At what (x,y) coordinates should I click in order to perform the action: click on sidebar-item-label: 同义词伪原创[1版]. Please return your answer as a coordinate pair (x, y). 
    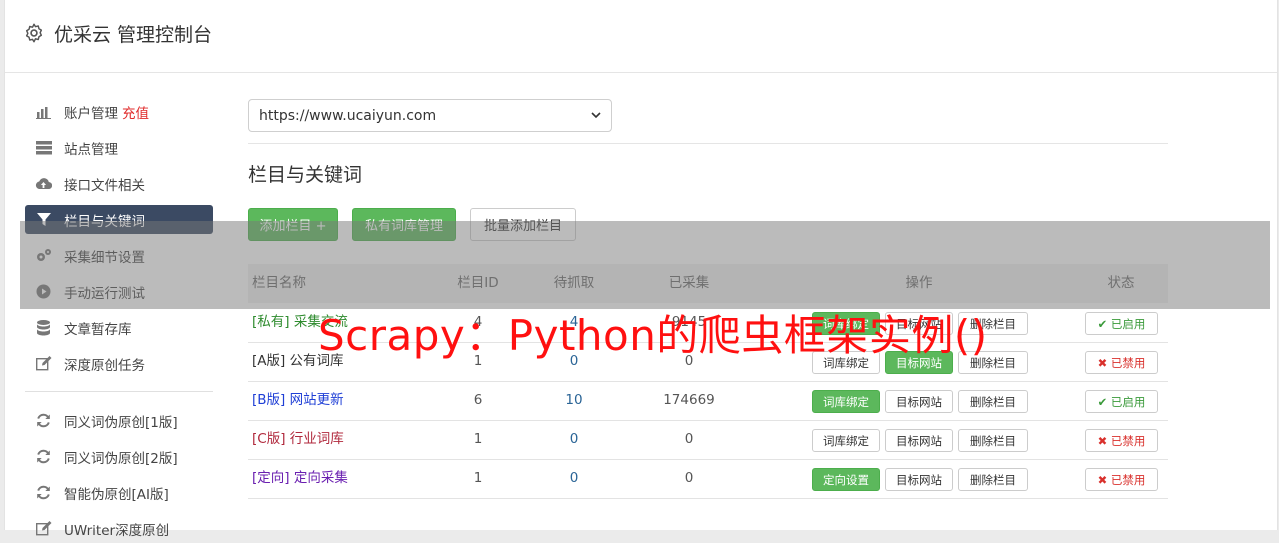
    Looking at the image, I should click on (121, 422).